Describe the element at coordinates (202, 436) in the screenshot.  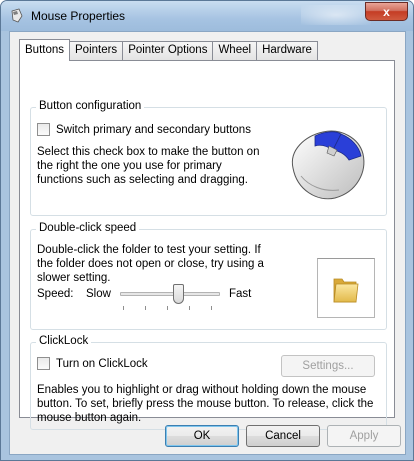
I see `ok-button: OK` at that location.